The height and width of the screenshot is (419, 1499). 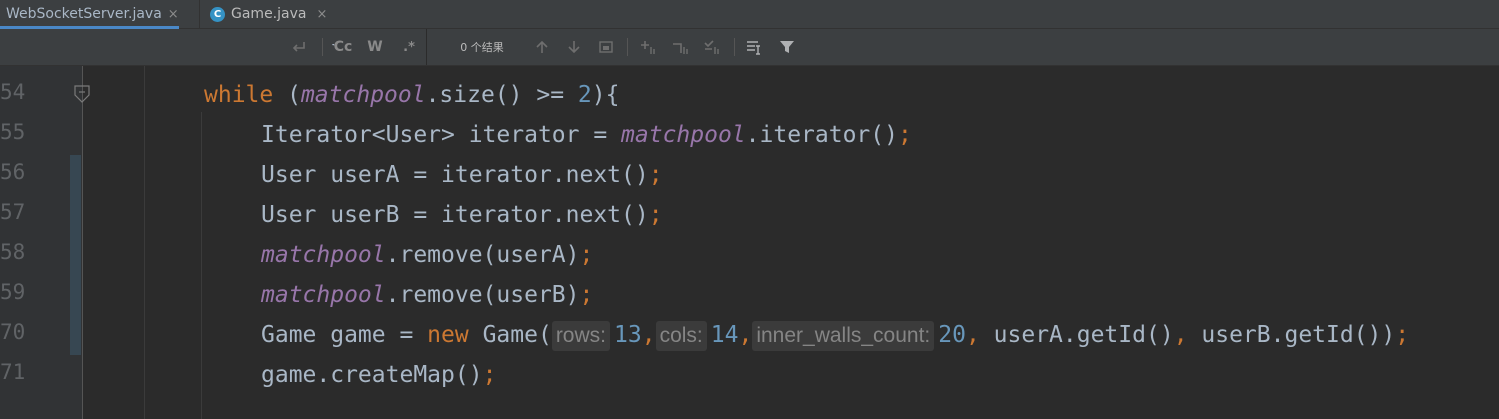 What do you see at coordinates (680, 47) in the screenshot?
I see `remove-occurrence-icon` at bounding box center [680, 47].